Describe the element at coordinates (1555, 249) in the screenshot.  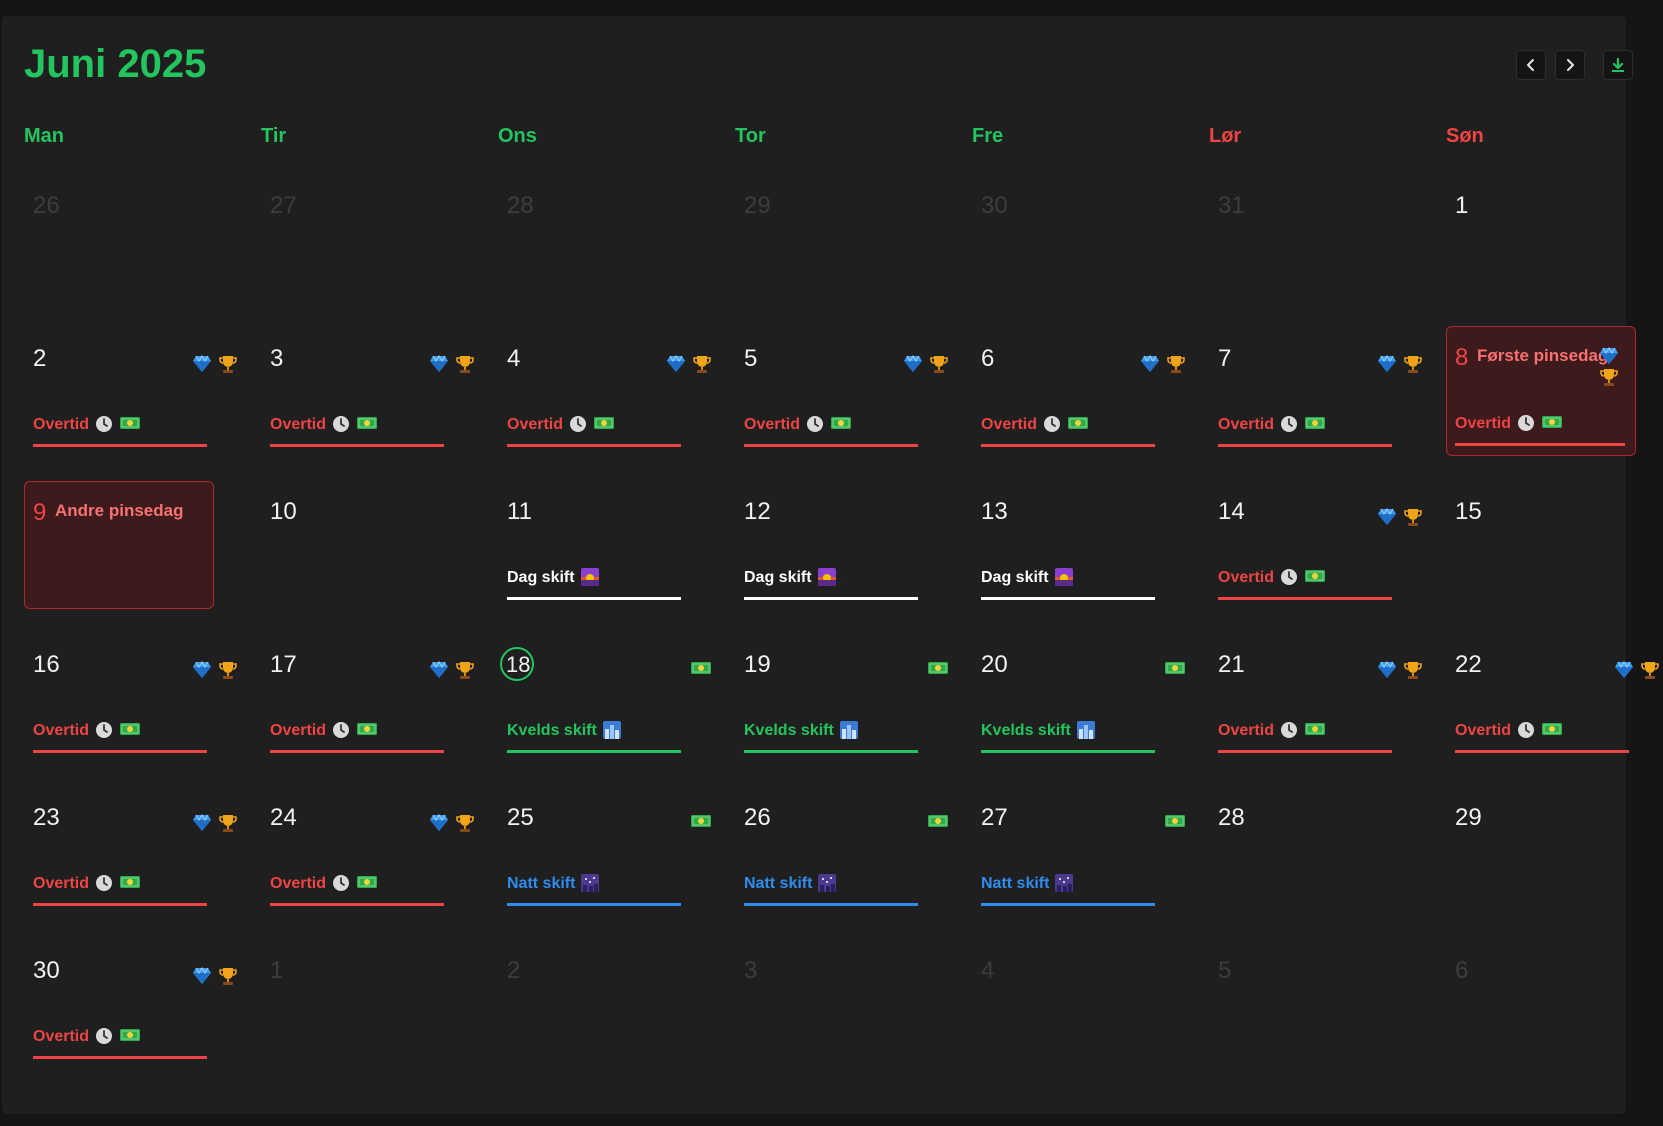
I see `day-cell: 1` at that location.